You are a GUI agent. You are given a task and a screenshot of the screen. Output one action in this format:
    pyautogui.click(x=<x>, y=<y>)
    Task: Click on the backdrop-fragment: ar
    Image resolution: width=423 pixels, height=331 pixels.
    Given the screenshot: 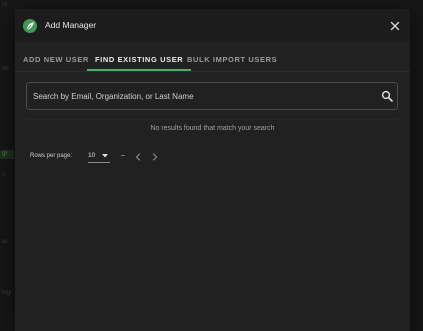 What is the action you would take?
    pyautogui.click(x=5, y=242)
    